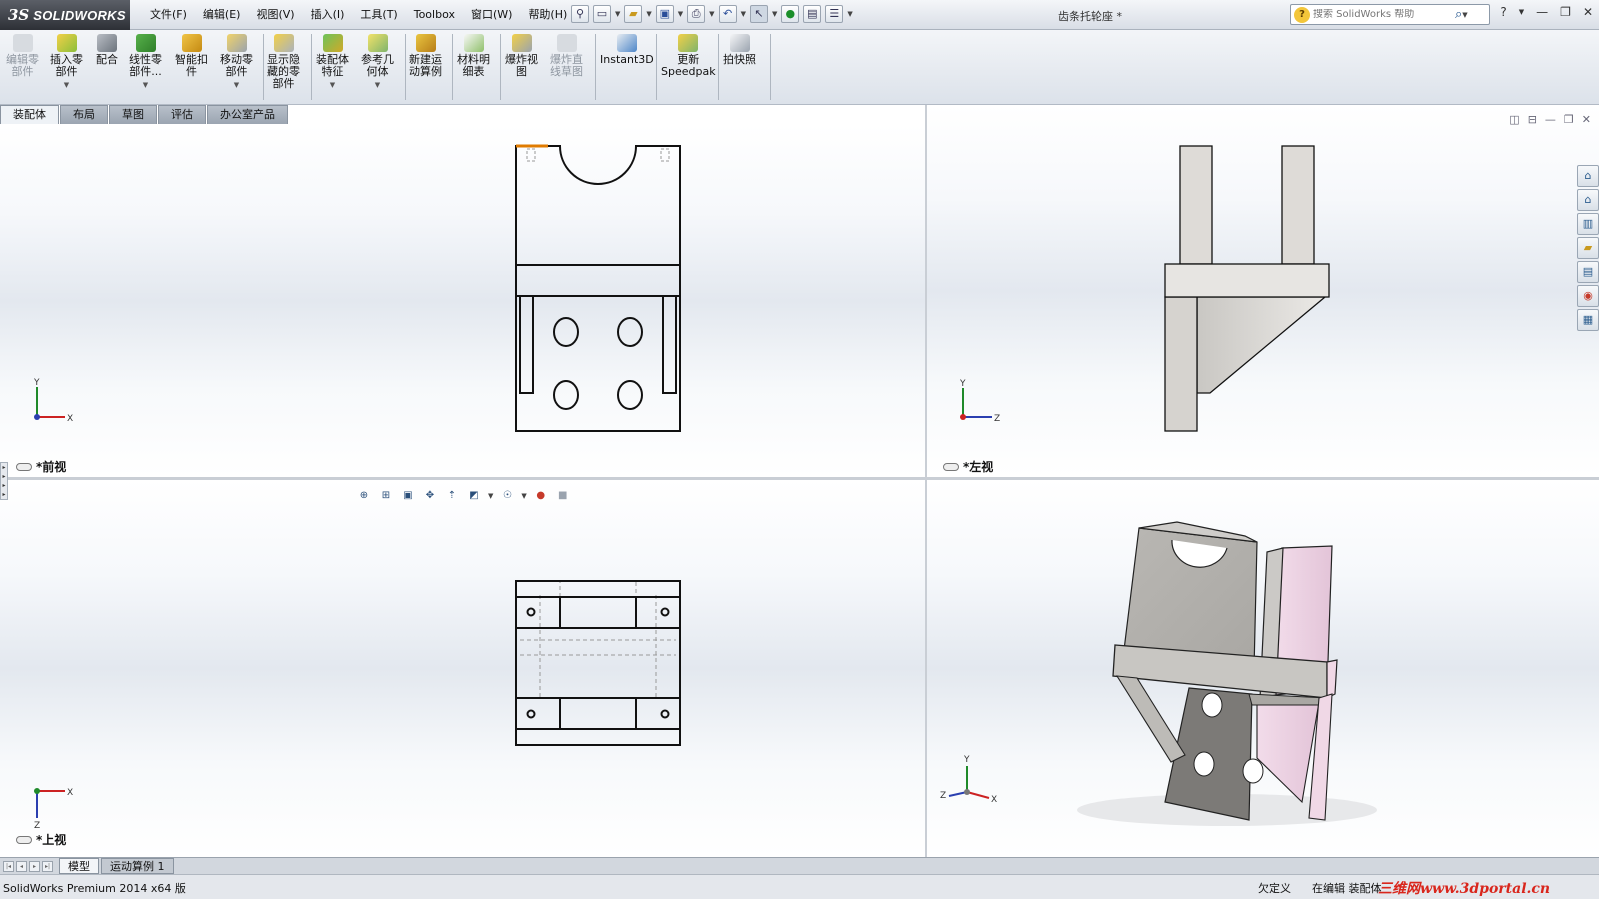 This screenshot has height=899, width=1599. Describe the element at coordinates (1569, 119) in the screenshot. I see `viewport-restore-icon: ❐` at that location.